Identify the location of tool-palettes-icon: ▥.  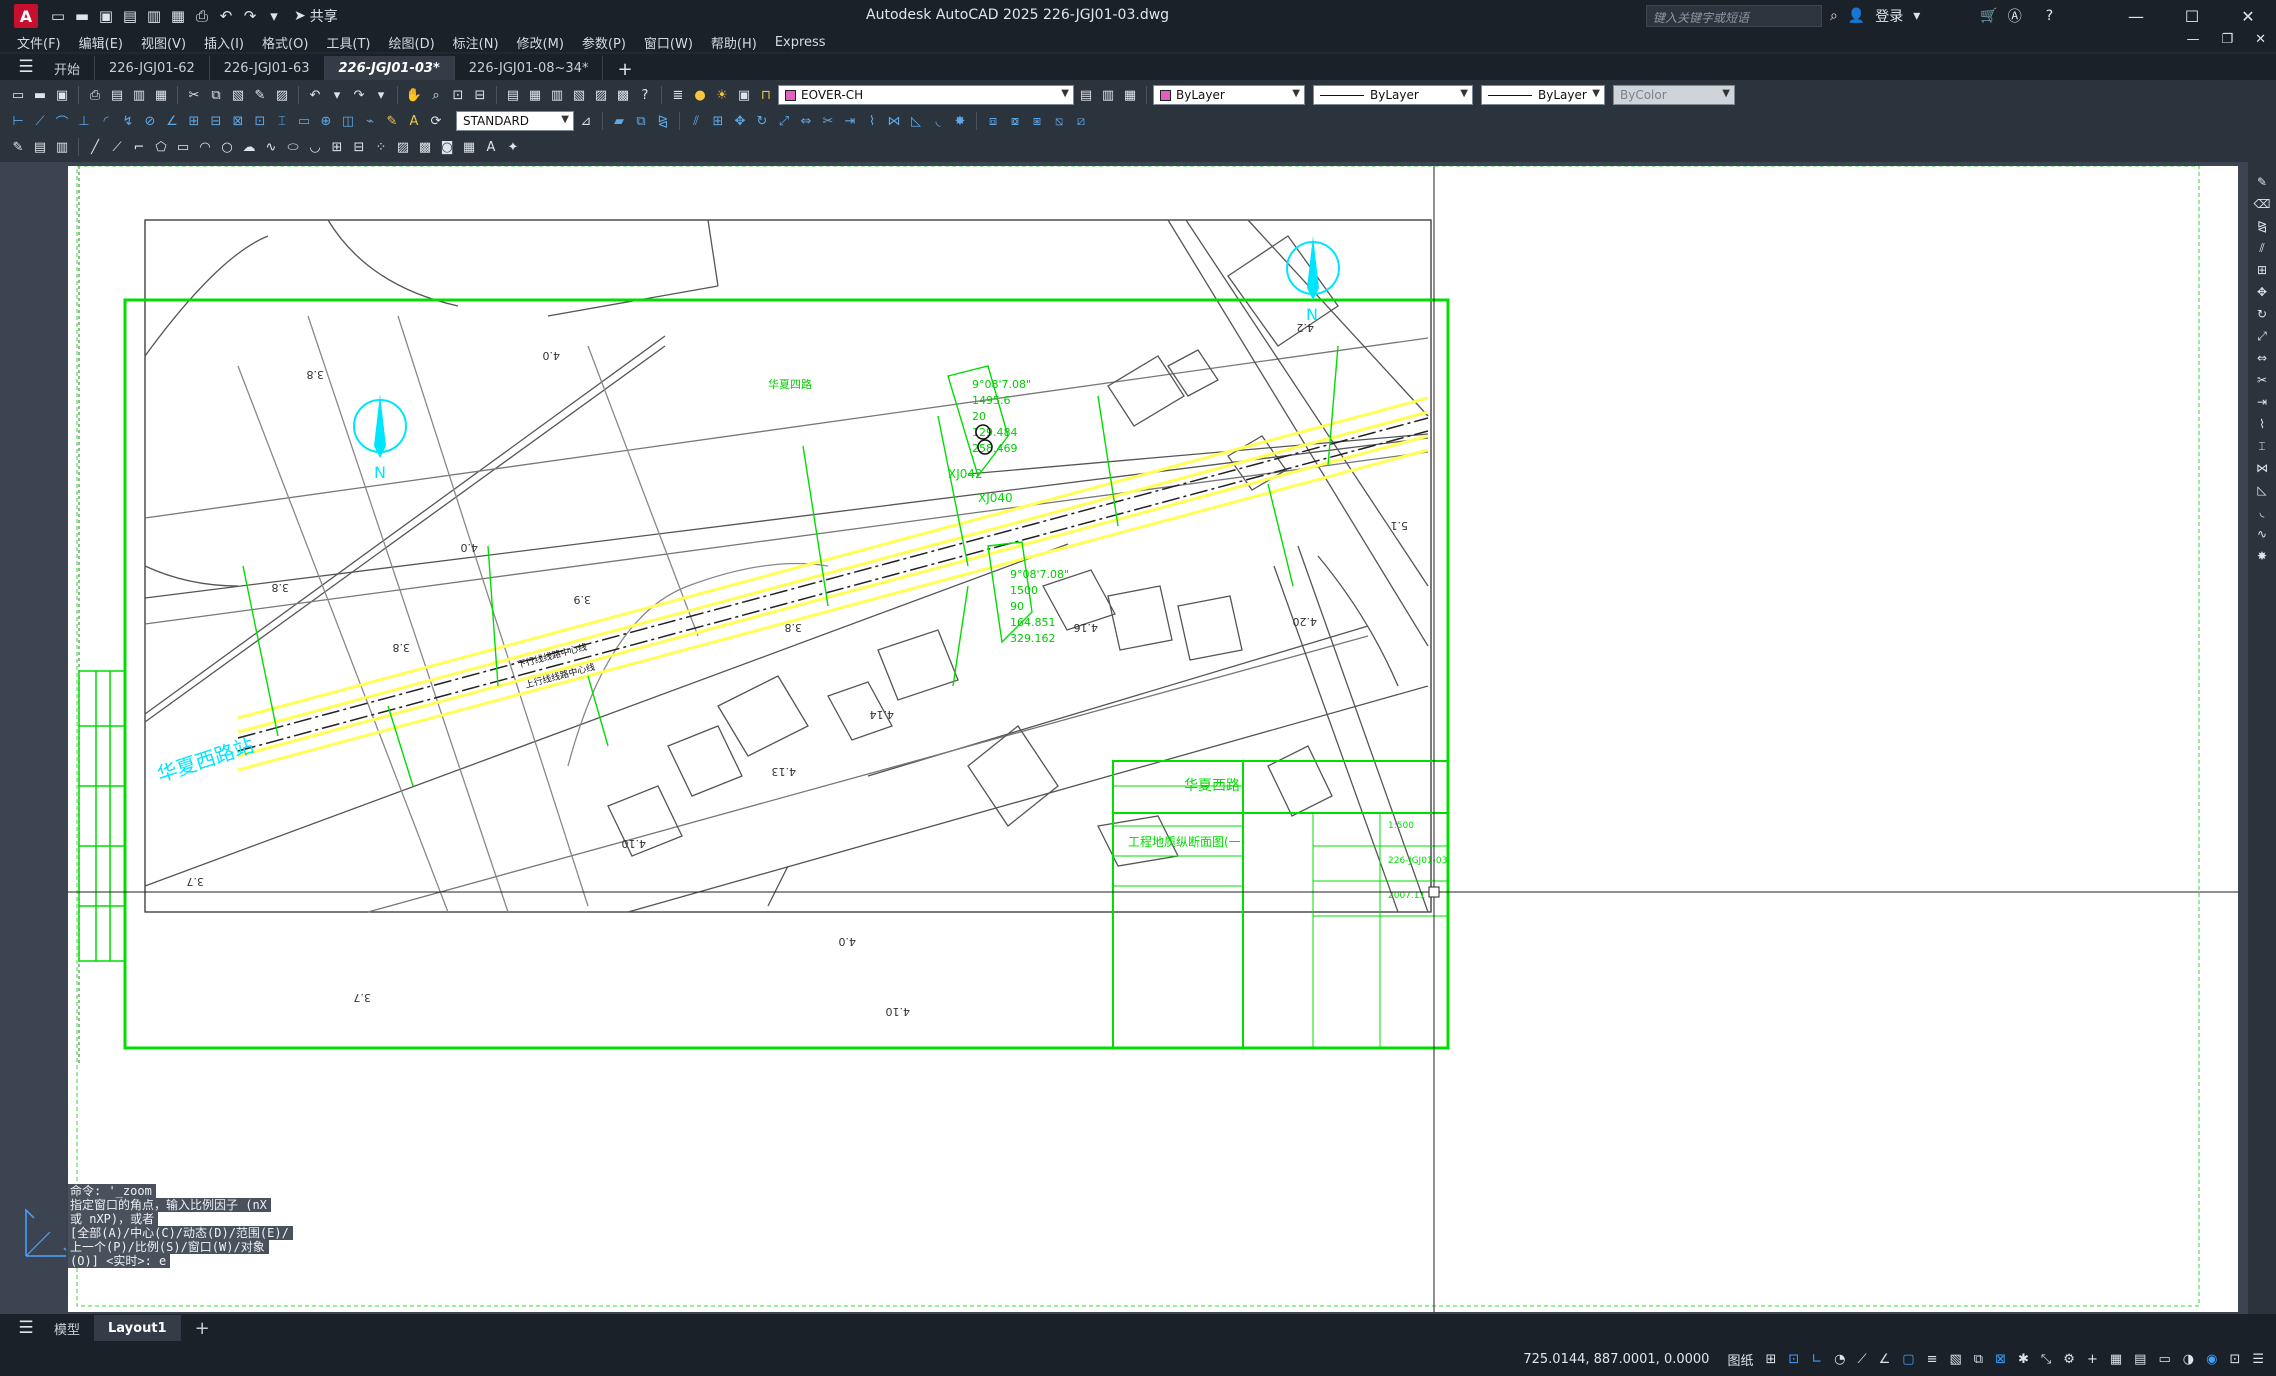
(557, 95).